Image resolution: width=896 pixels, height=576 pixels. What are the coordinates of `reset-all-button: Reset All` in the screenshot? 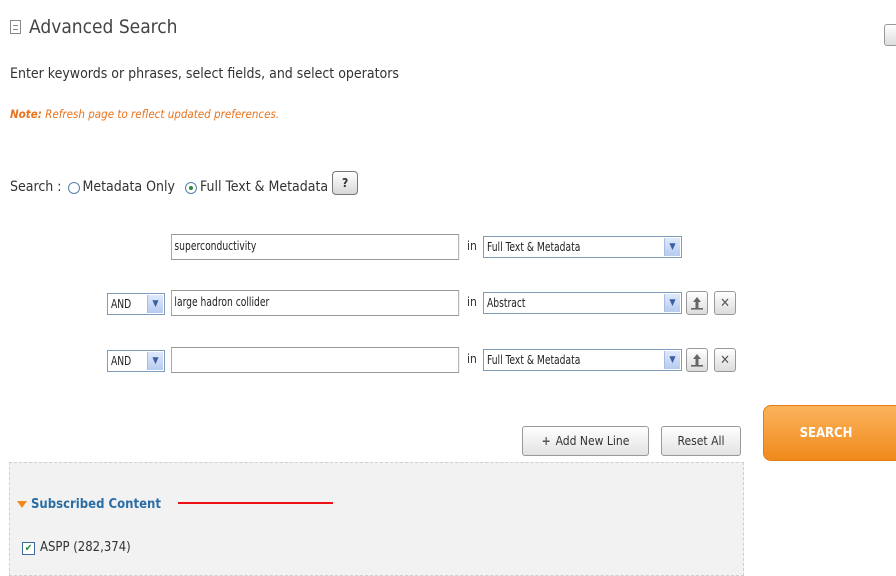 It's located at (701, 441).